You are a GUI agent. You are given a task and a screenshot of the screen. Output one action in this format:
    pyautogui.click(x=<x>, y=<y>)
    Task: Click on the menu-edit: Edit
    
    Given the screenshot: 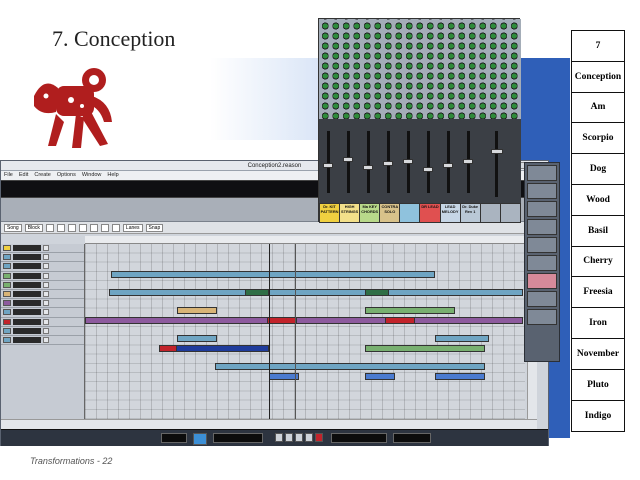 What is the action you would take?
    pyautogui.click(x=23, y=175)
    